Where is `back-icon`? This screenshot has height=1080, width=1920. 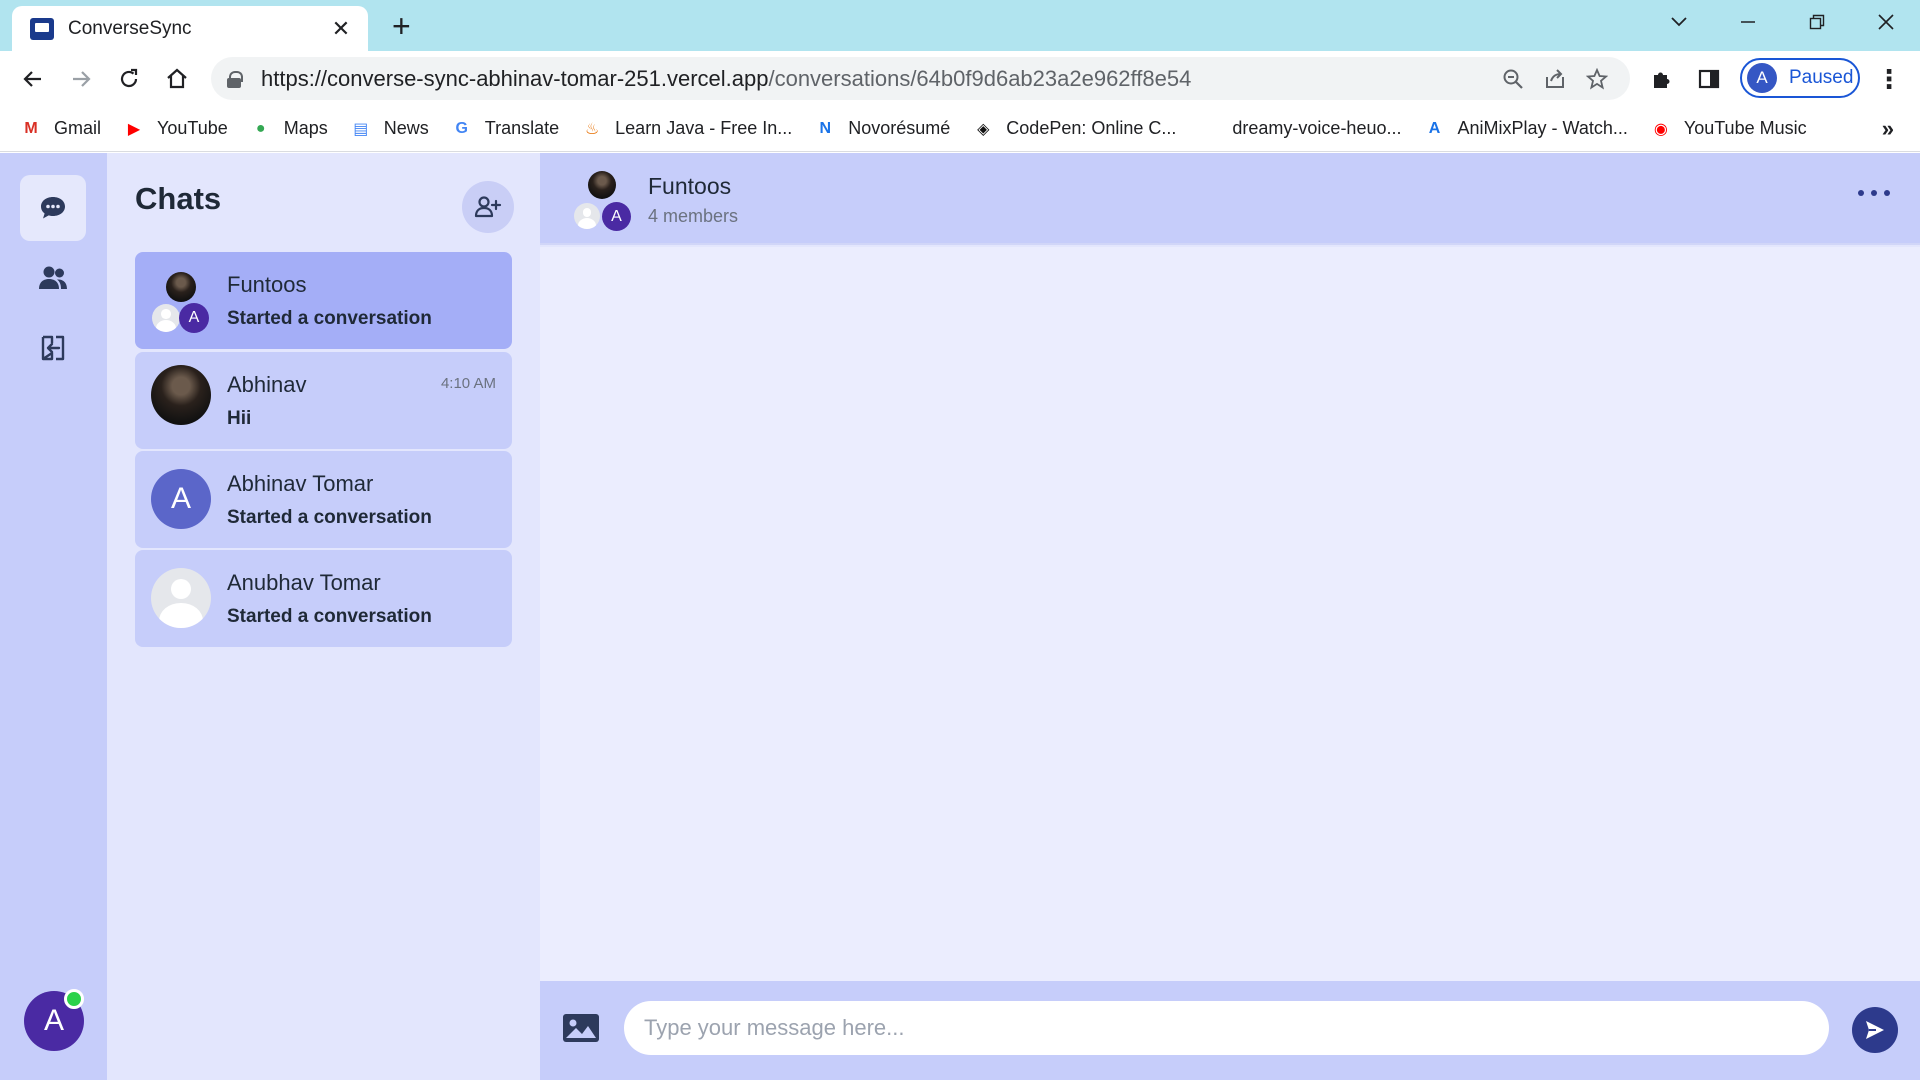
back-icon is located at coordinates (33, 79).